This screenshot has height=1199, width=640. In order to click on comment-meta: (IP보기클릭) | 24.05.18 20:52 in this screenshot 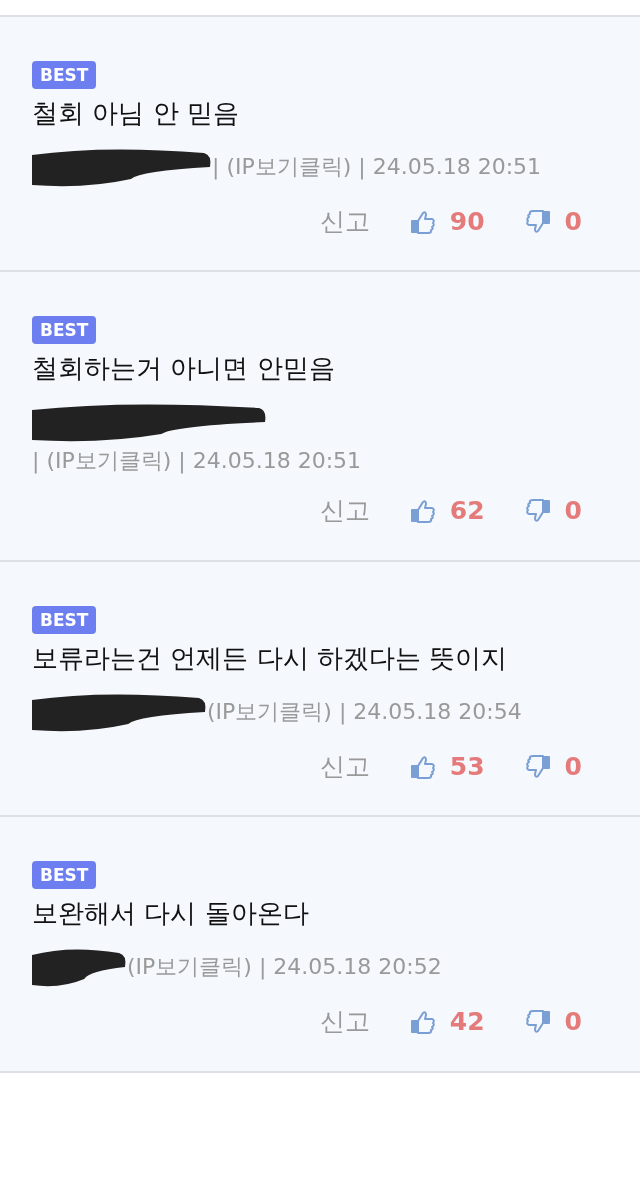, I will do `click(284, 967)`.